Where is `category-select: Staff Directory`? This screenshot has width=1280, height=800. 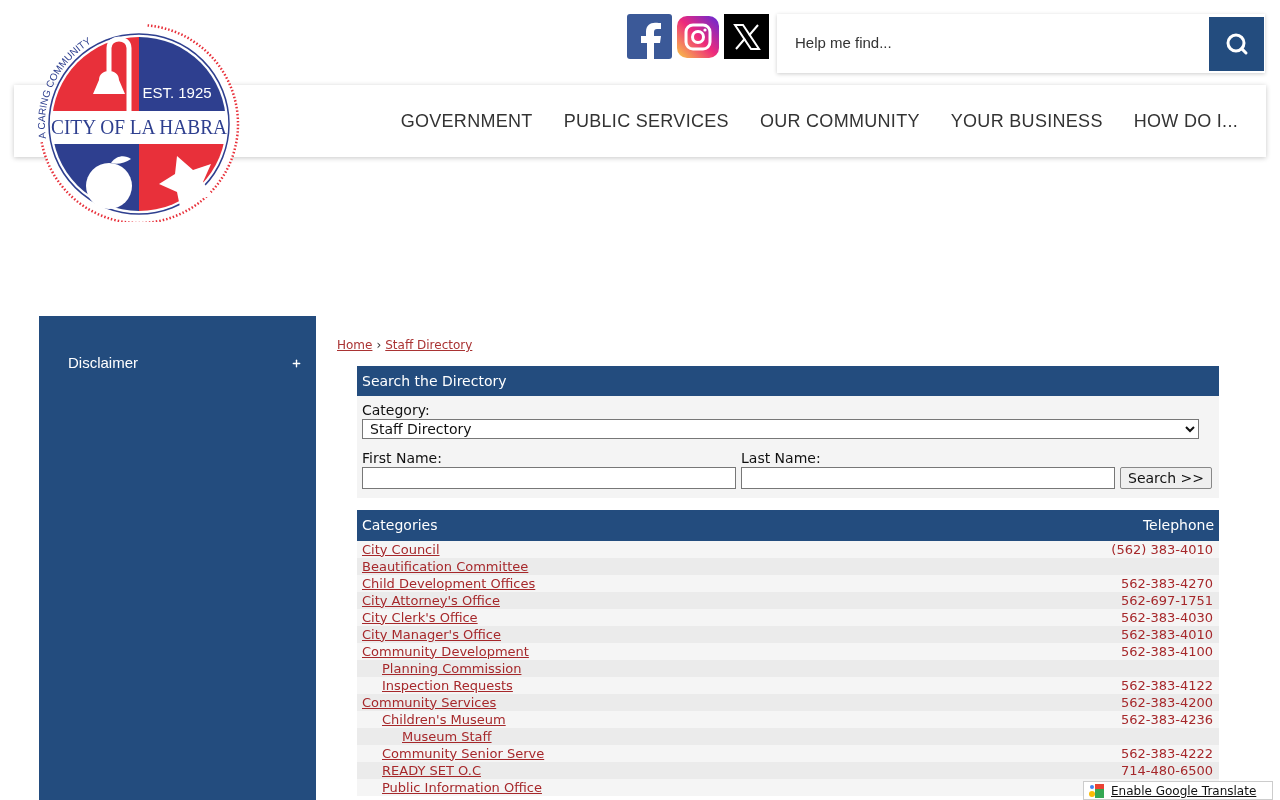 category-select: Staff Directory is located at coordinates (780, 429).